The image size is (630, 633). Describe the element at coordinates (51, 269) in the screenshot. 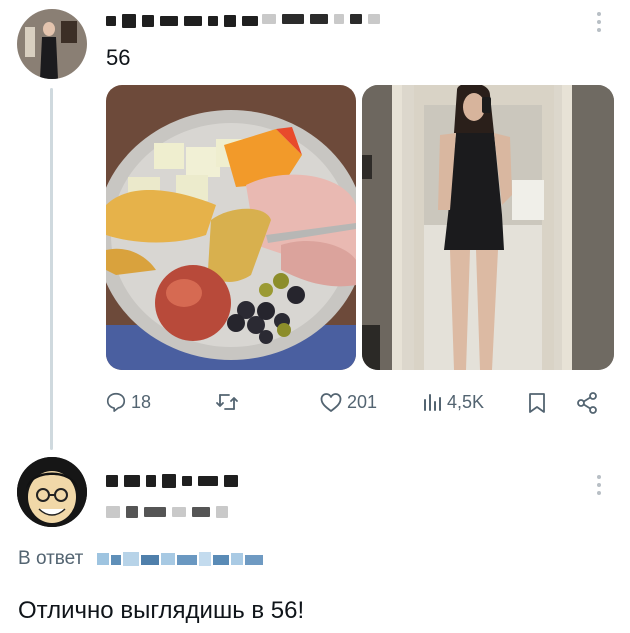

I see `thread-connector-line` at that location.